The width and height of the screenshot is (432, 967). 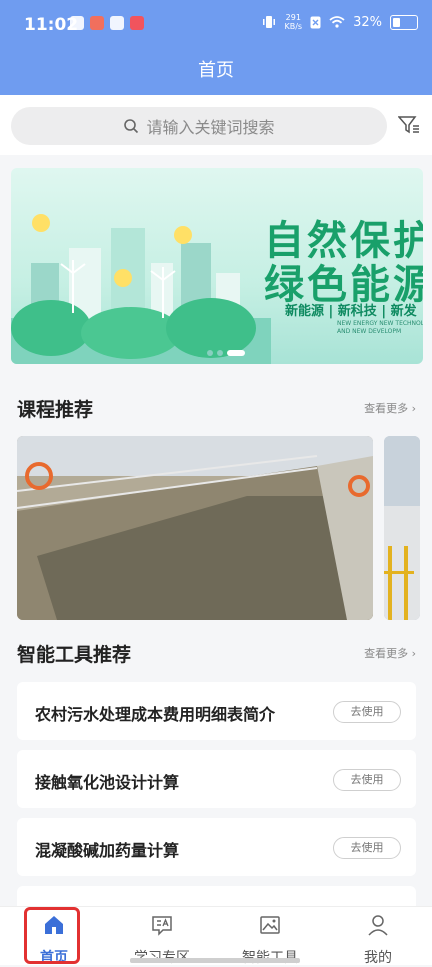 I want to click on status-right: 291 KB/s 32%, so click(x=340, y=22).